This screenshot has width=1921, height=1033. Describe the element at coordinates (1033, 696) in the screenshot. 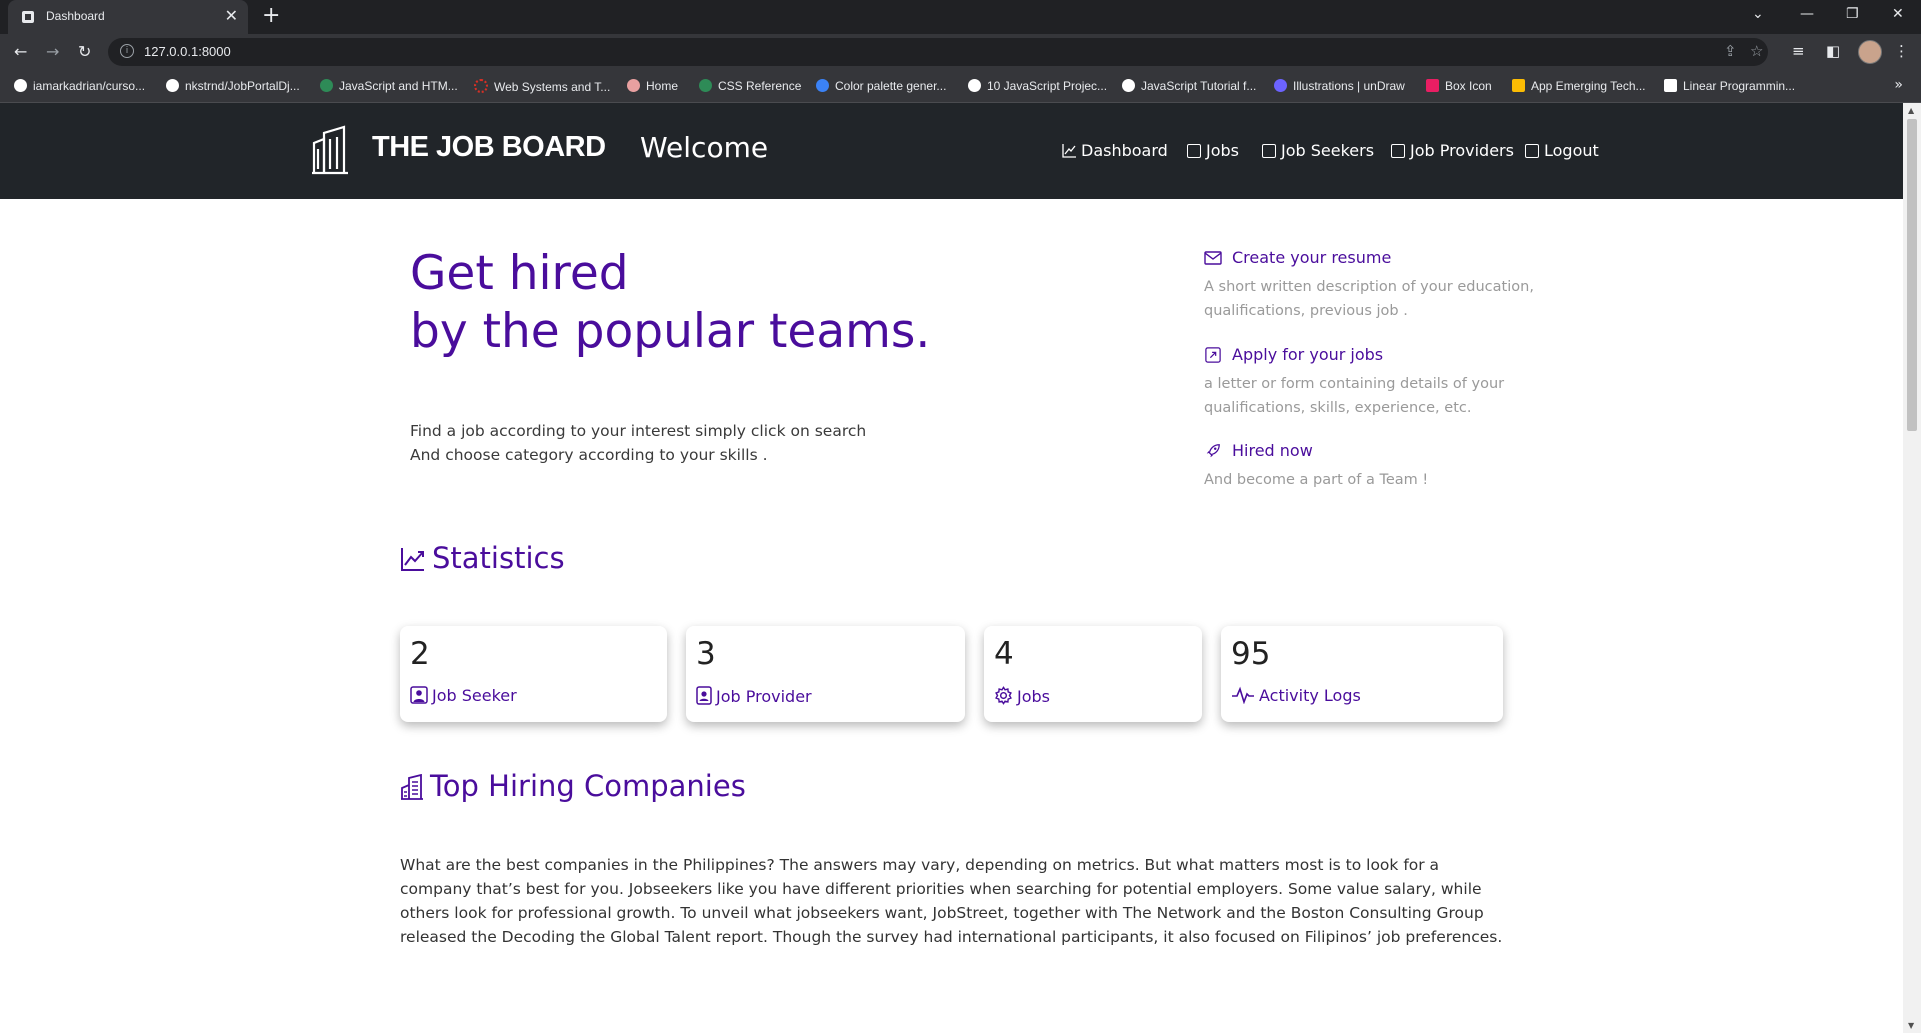

I see `stat-label-text: Jobs` at that location.